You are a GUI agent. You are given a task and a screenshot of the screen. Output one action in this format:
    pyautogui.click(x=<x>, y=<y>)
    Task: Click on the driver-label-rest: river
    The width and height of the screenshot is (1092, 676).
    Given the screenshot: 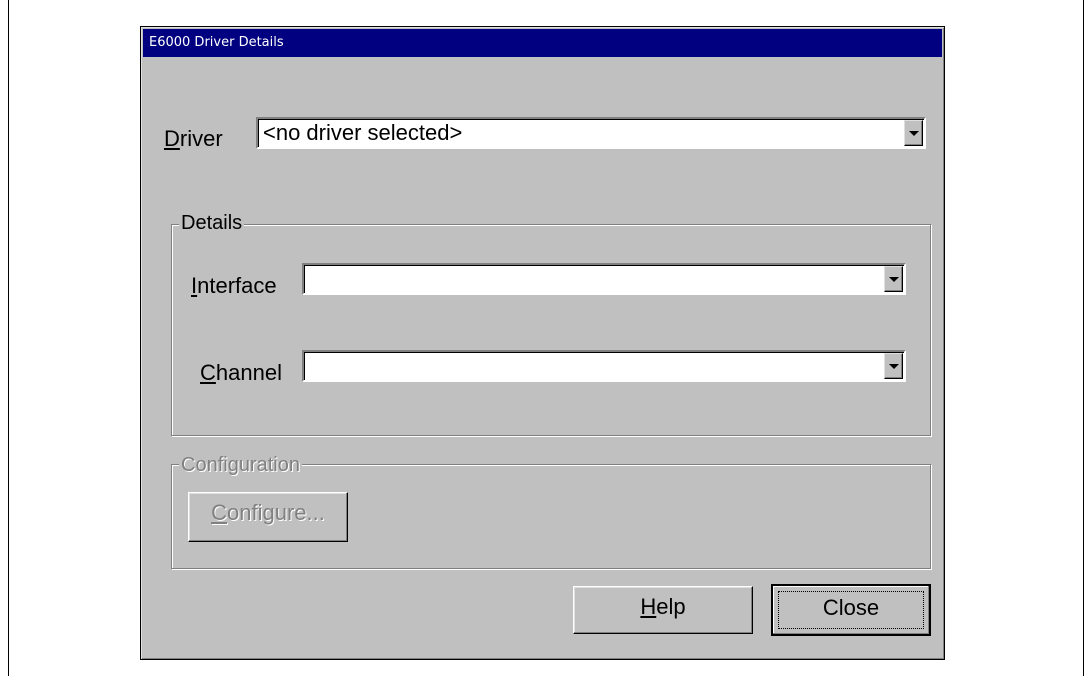 What is the action you would take?
    pyautogui.click(x=201, y=138)
    